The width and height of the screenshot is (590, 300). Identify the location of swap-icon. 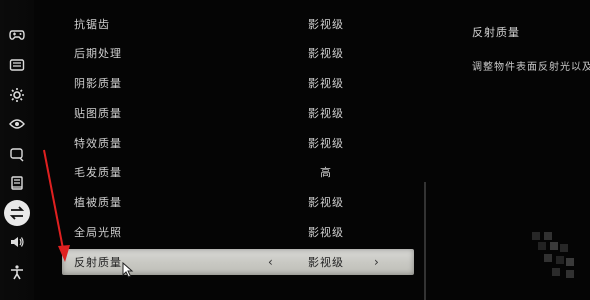
(17, 213).